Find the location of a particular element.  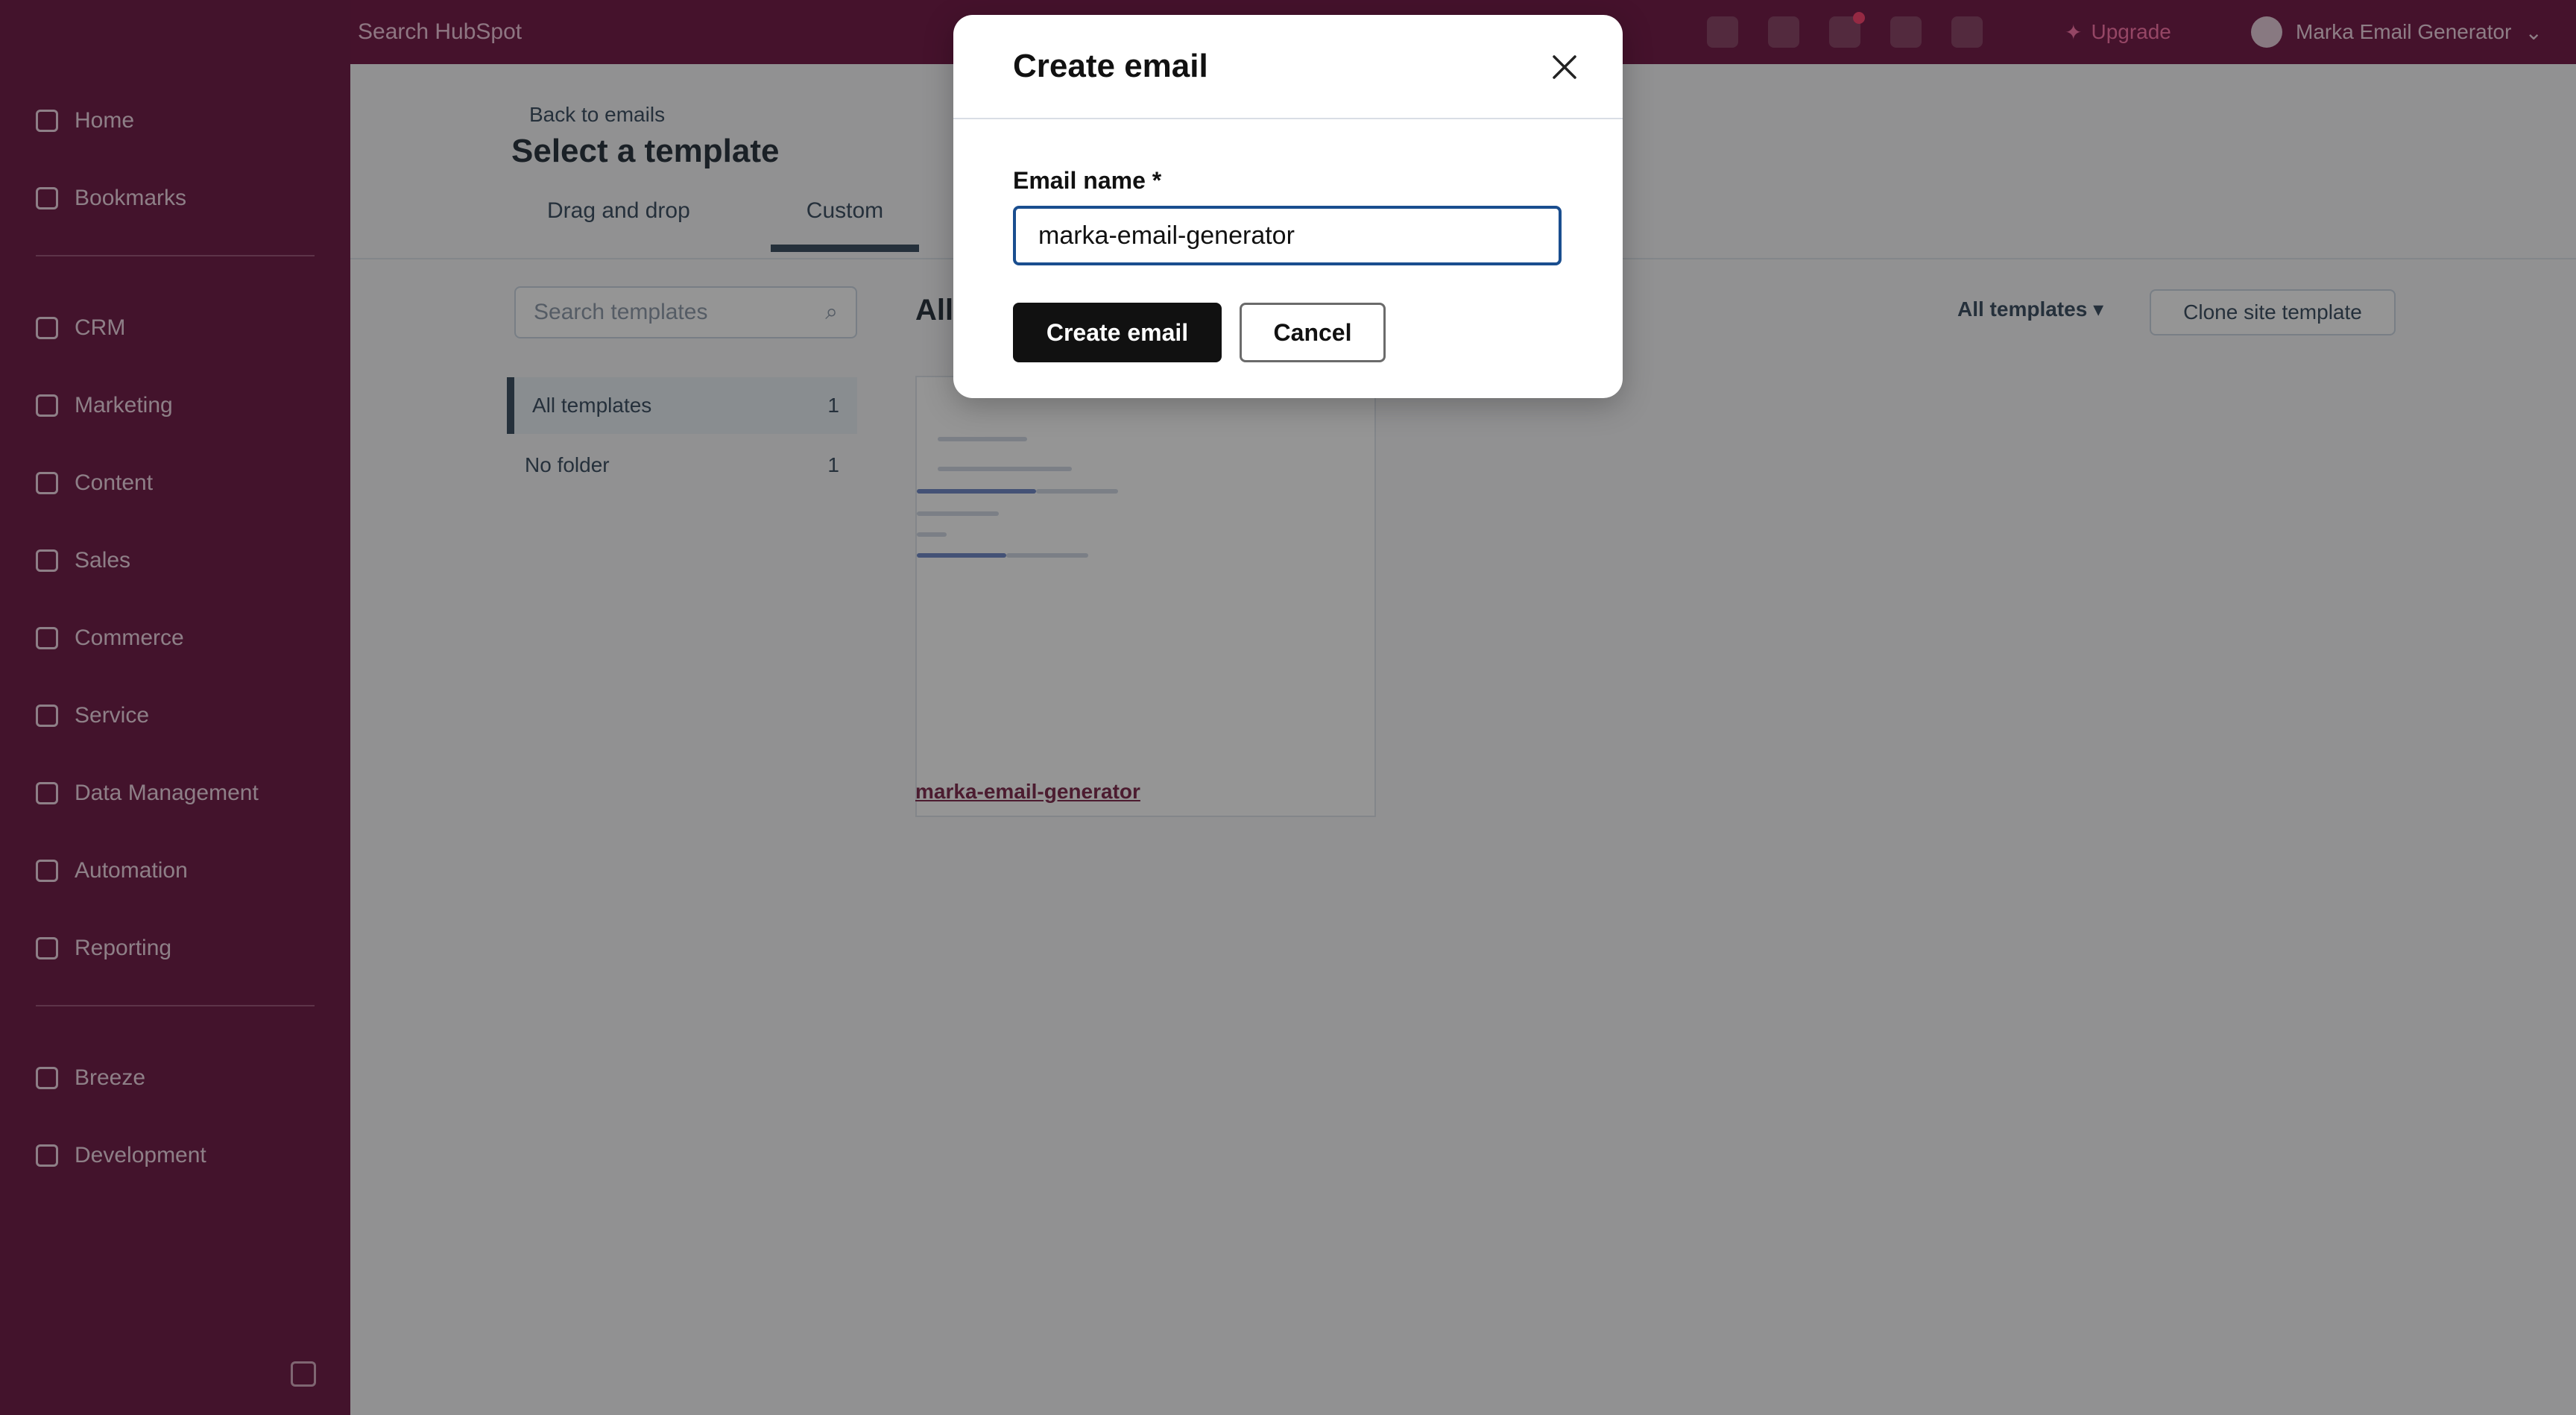

create-email-button: Create email is located at coordinates (1117, 332).